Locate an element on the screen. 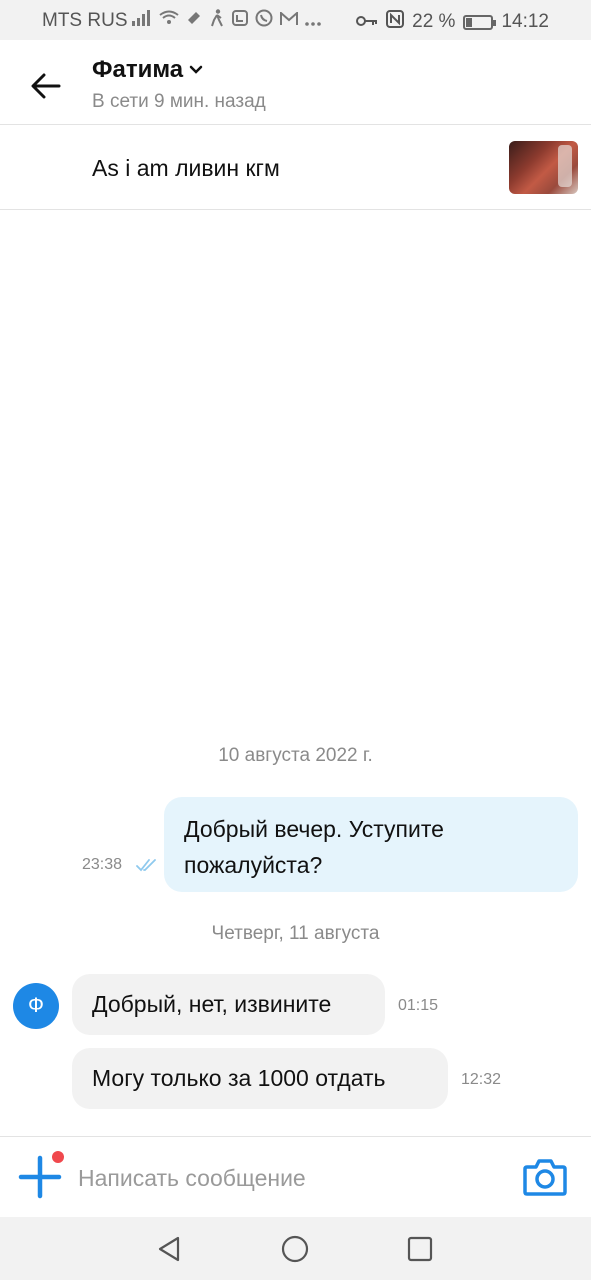 This screenshot has height=1280, width=591. square-recents-icon is located at coordinates (420, 1249).